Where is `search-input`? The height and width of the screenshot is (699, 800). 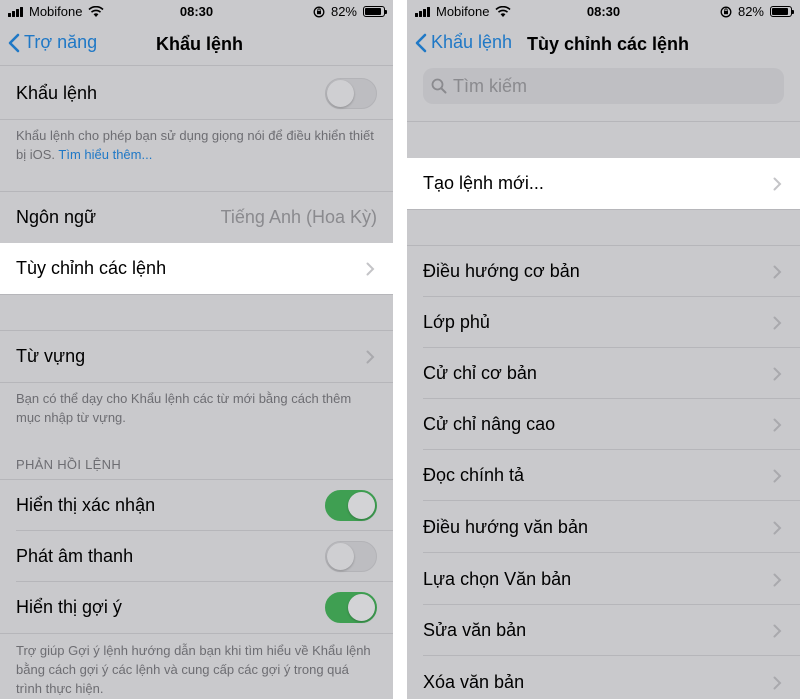 search-input is located at coordinates (603, 86).